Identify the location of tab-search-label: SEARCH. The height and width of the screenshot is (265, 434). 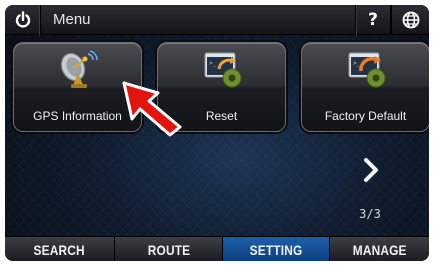
(59, 249).